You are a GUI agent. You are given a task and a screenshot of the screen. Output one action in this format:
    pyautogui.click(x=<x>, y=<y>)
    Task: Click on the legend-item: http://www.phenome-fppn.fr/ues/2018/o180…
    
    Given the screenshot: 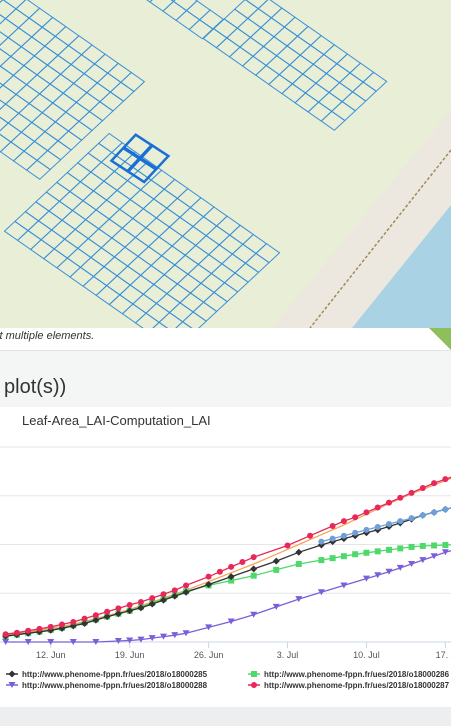 What is the action you would take?
    pyautogui.click(x=107, y=674)
    